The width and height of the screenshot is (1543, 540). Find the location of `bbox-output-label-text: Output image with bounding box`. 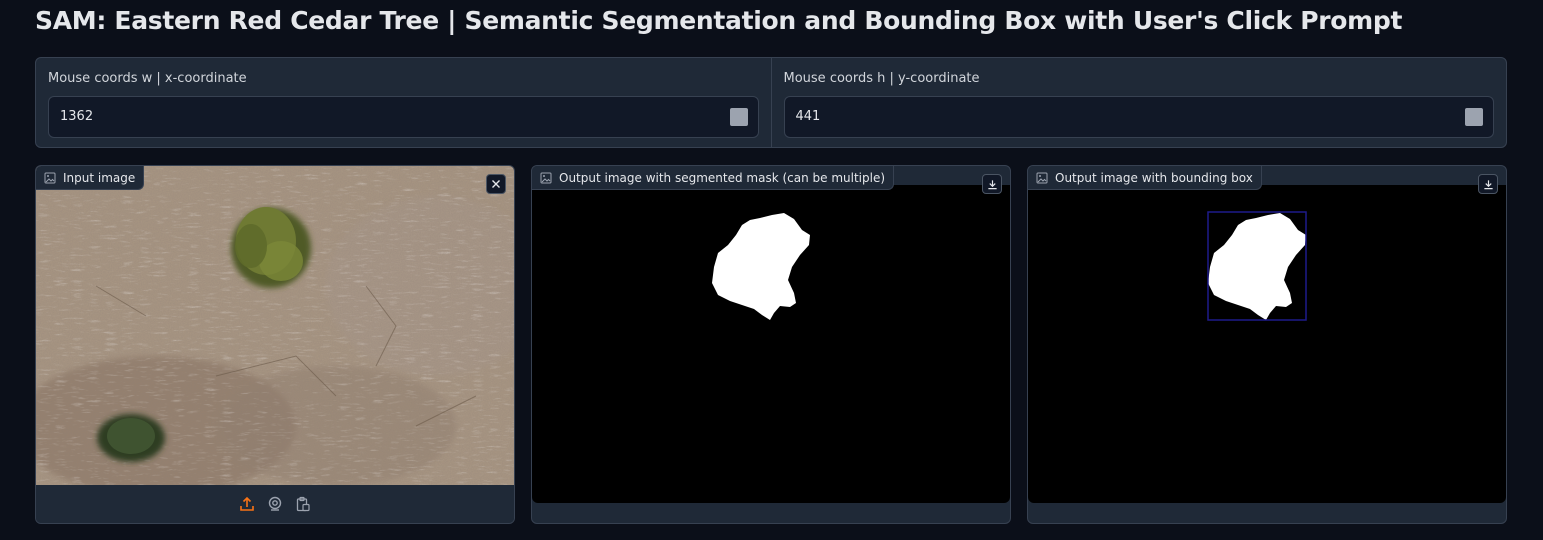

bbox-output-label-text: Output image with bounding box is located at coordinates (1154, 177).